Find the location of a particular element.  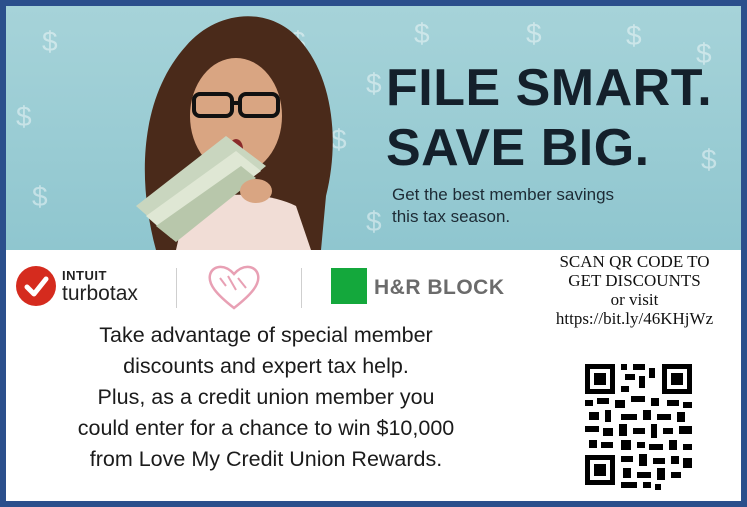

headline-line-1: FILE SMART. is located at coordinates (549, 88).